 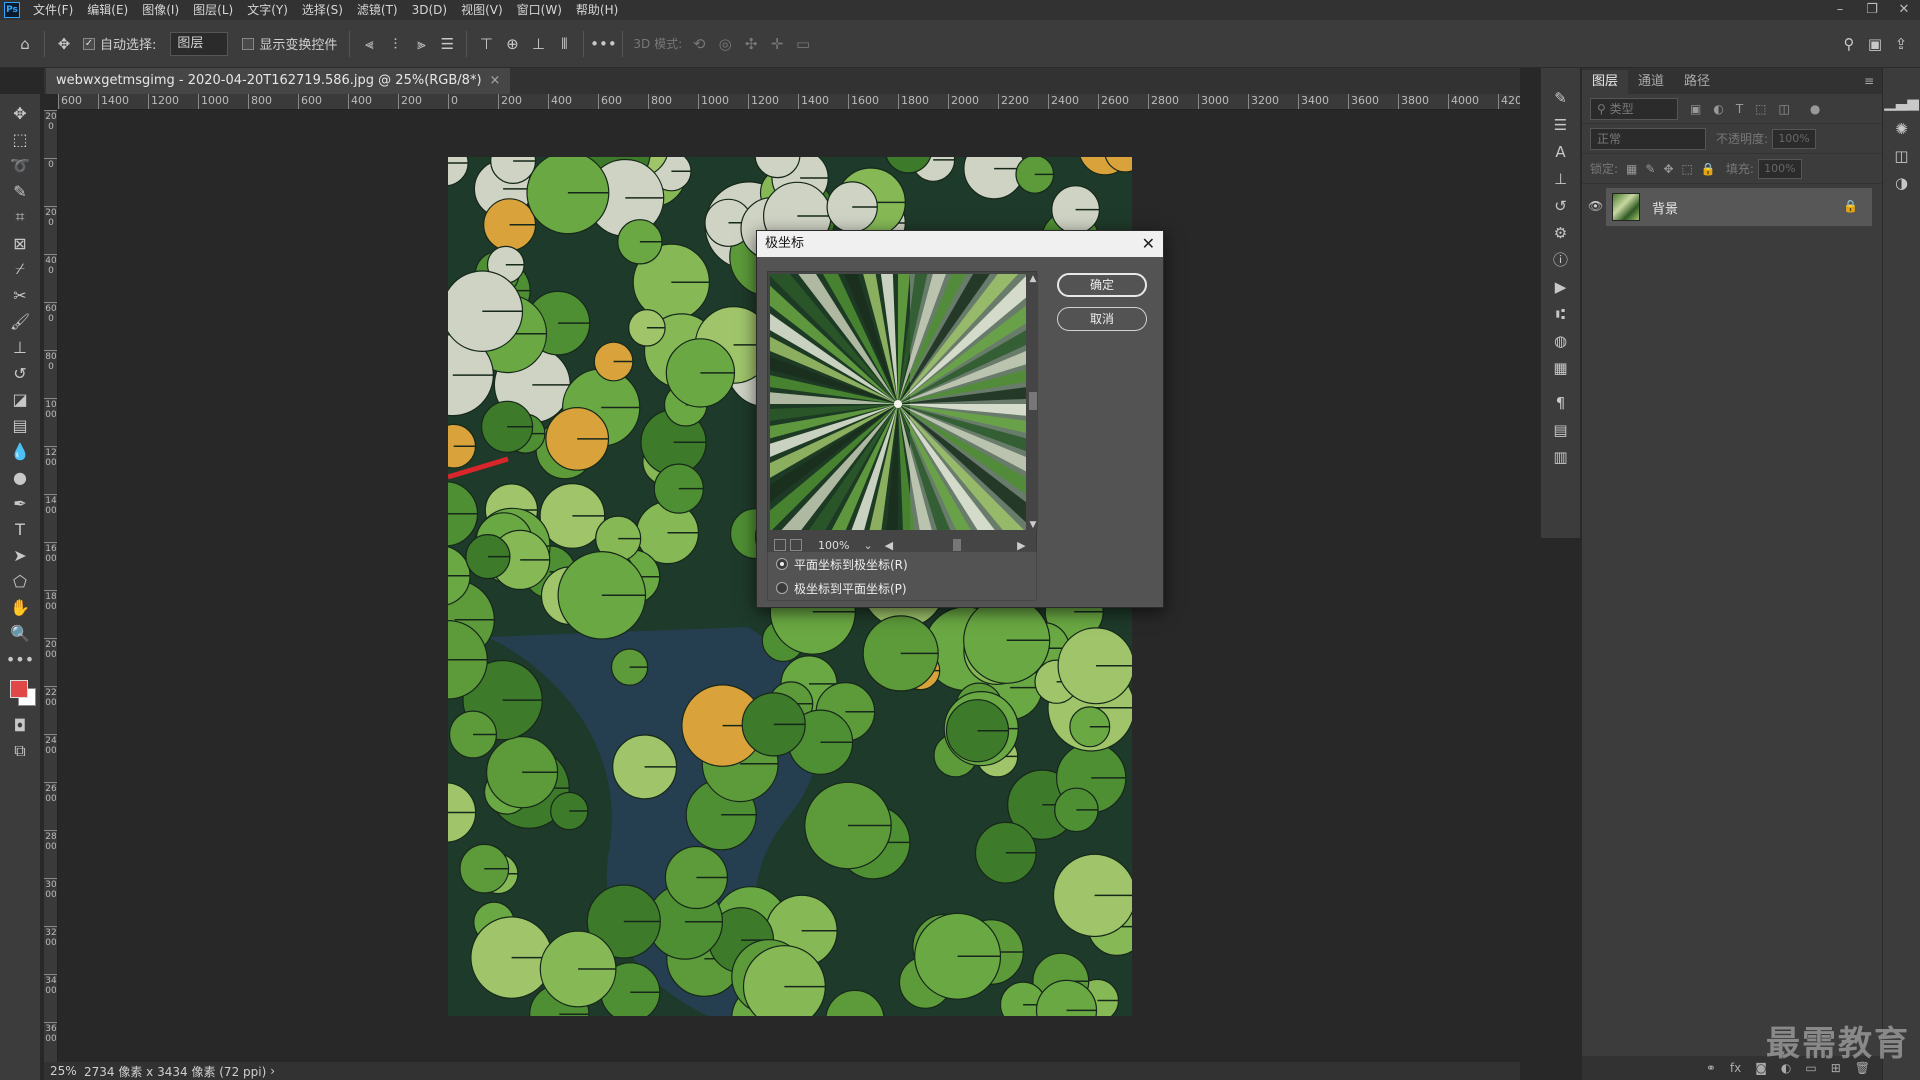 I want to click on zoom-out-button, so click(x=780, y=545).